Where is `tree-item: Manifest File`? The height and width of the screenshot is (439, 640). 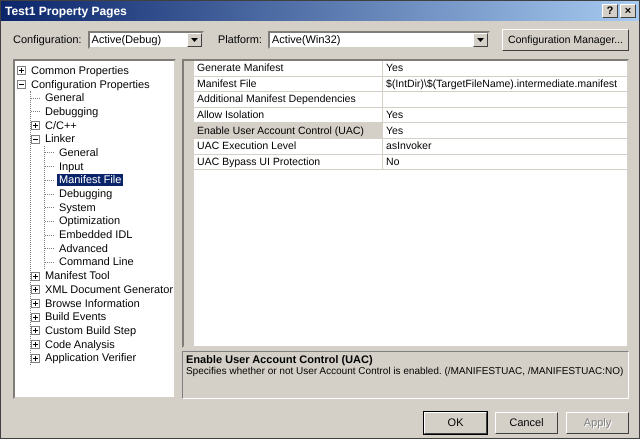 tree-item: Manifest File is located at coordinates (90, 180).